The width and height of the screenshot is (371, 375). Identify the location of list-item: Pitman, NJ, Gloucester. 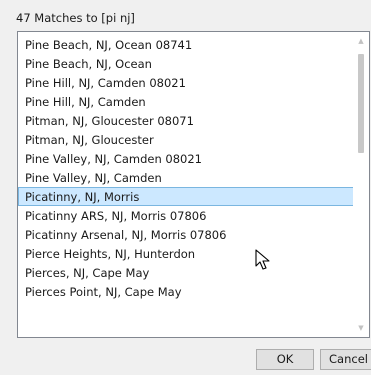
(186, 139).